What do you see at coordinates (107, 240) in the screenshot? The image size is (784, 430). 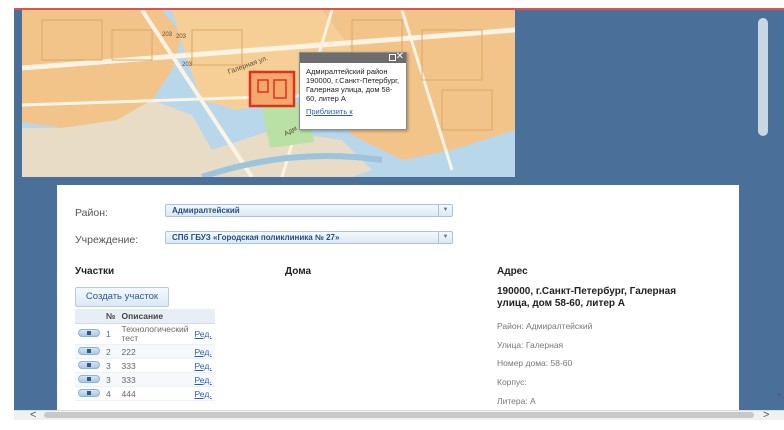 I see `institution-label: Учреждение:` at bounding box center [107, 240].